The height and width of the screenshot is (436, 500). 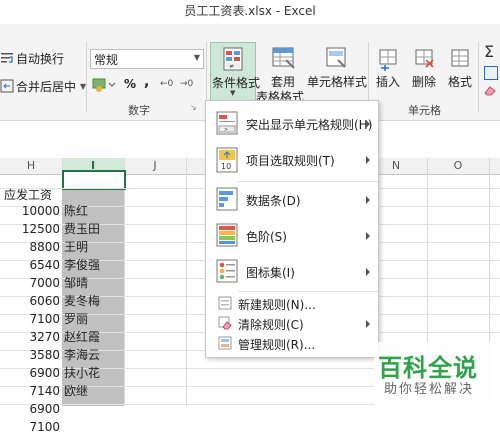 What do you see at coordinates (82, 265) in the screenshot?
I see `name-cell: 李俊强` at bounding box center [82, 265].